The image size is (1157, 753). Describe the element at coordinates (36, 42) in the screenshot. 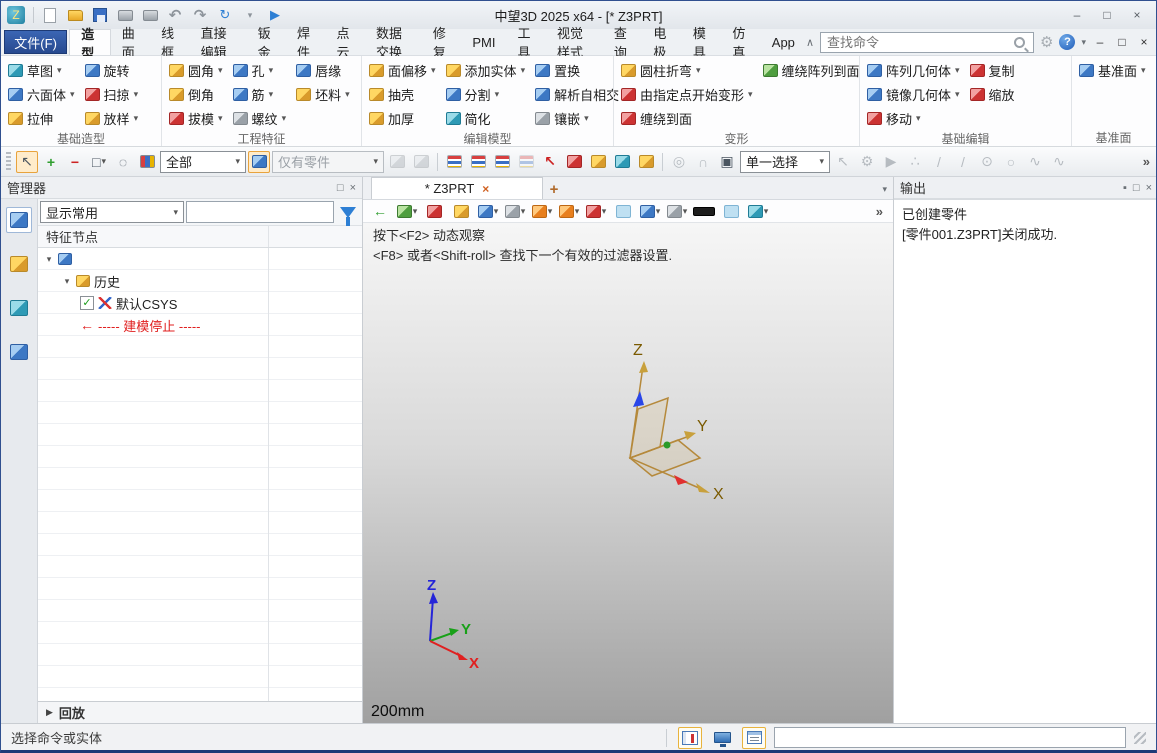

I see `file-menu-button: 文件(F)` at that location.